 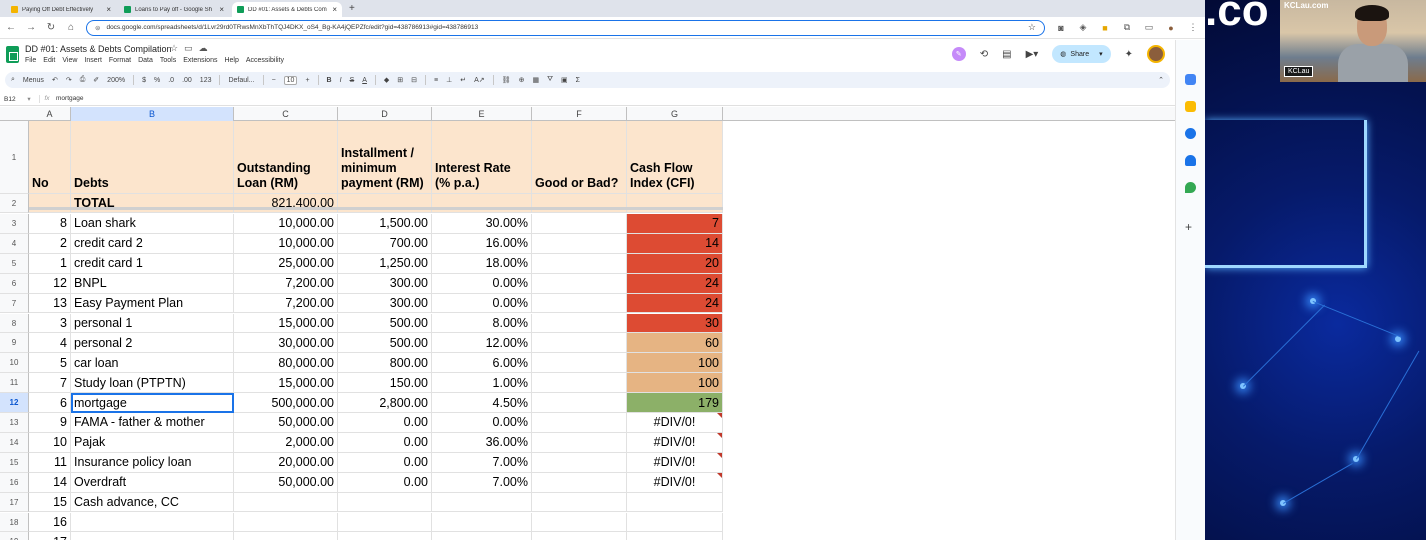 I want to click on header-debts: Debts, so click(x=152, y=157).